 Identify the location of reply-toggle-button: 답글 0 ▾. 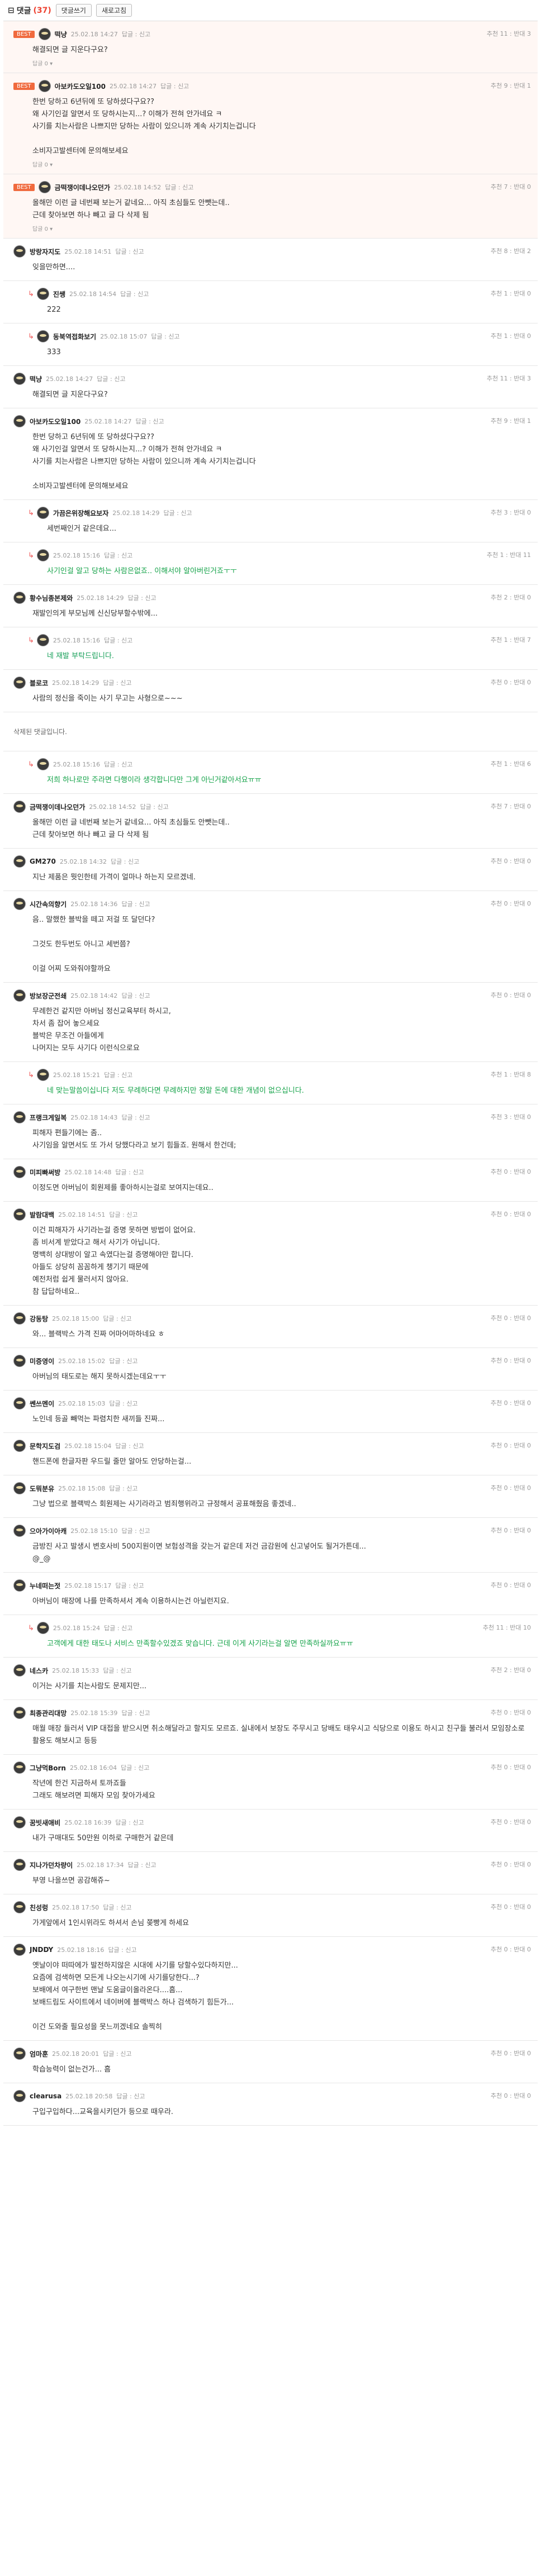
(281, 63).